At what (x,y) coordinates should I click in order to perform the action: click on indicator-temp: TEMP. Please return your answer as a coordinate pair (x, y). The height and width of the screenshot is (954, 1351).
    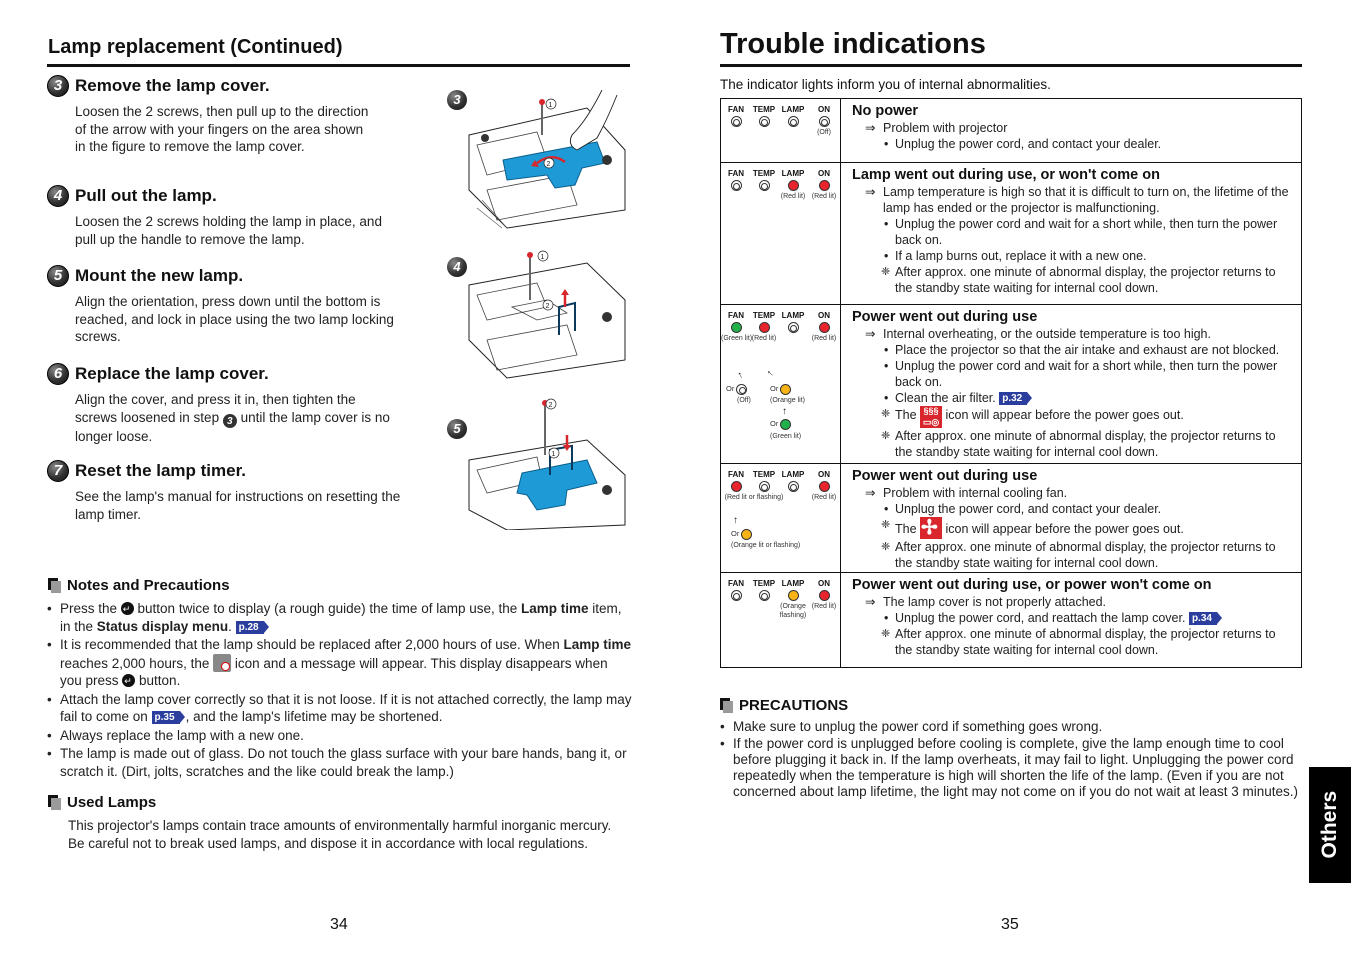
    Looking at the image, I should click on (764, 481).